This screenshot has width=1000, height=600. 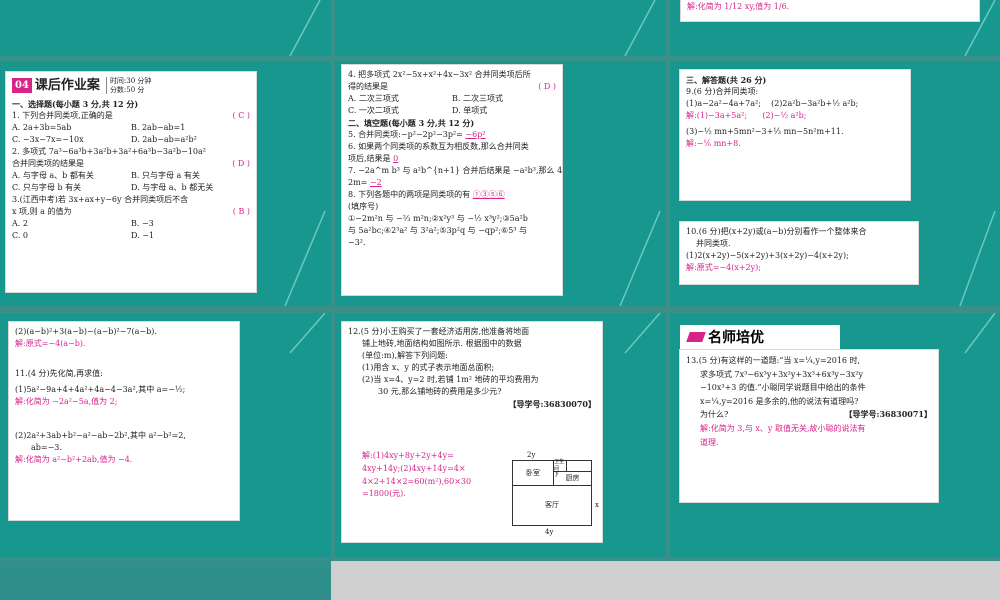 What do you see at coordinates (500, 28) in the screenshot?
I see `slide-top-middle` at bounding box center [500, 28].